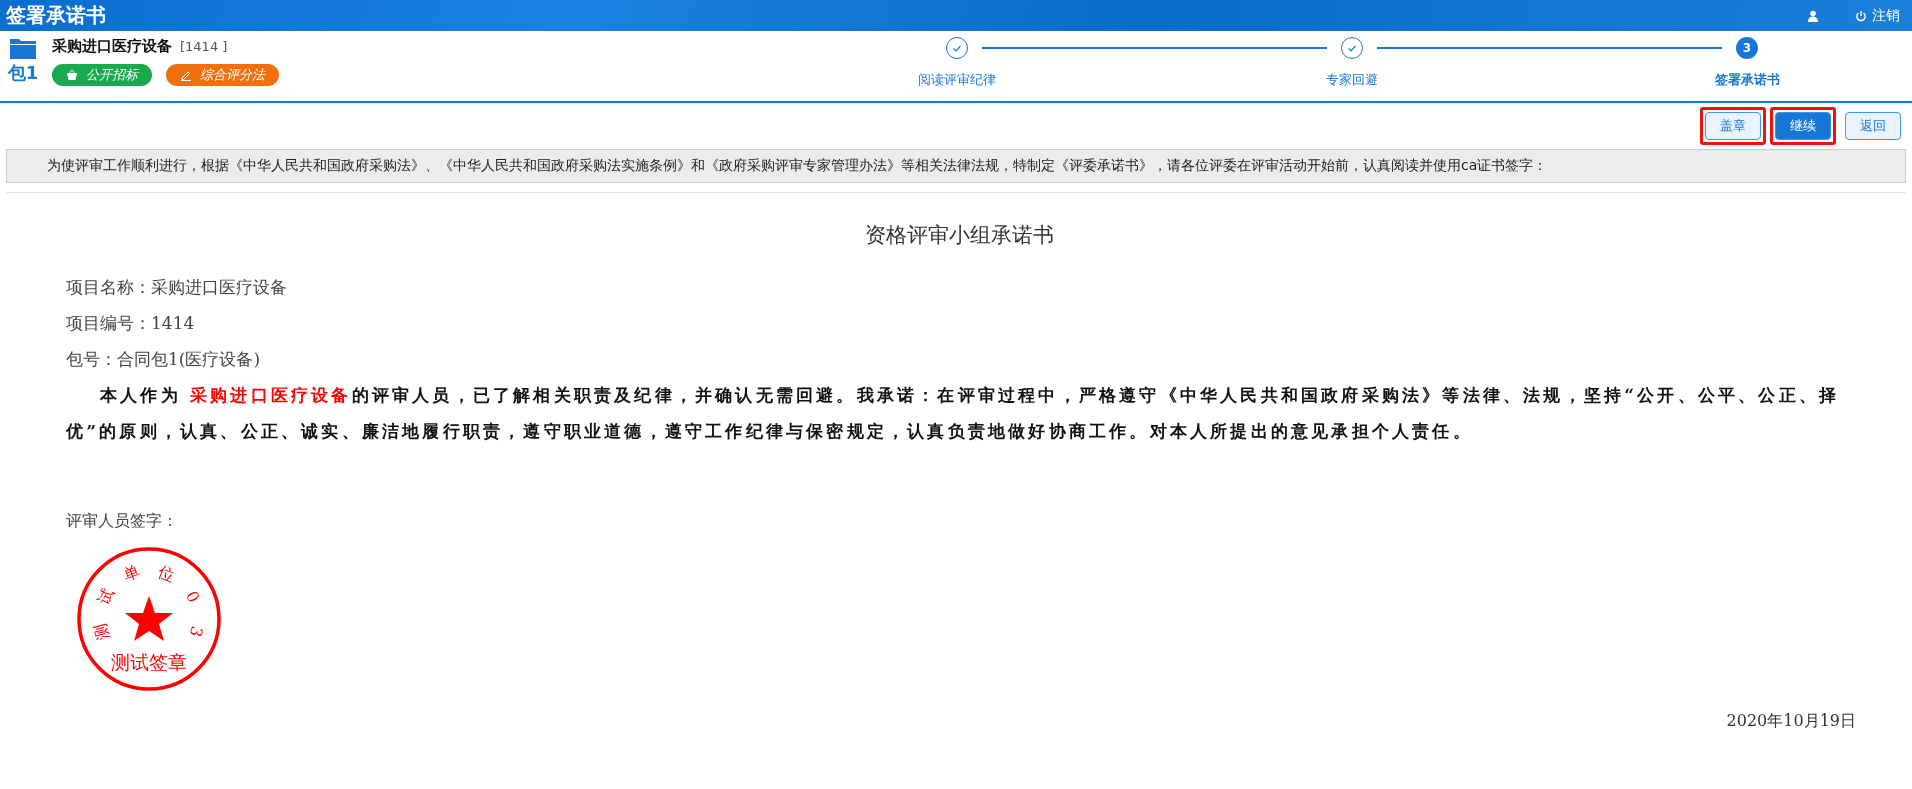  I want to click on method-tag: 综合评分法, so click(222, 75).